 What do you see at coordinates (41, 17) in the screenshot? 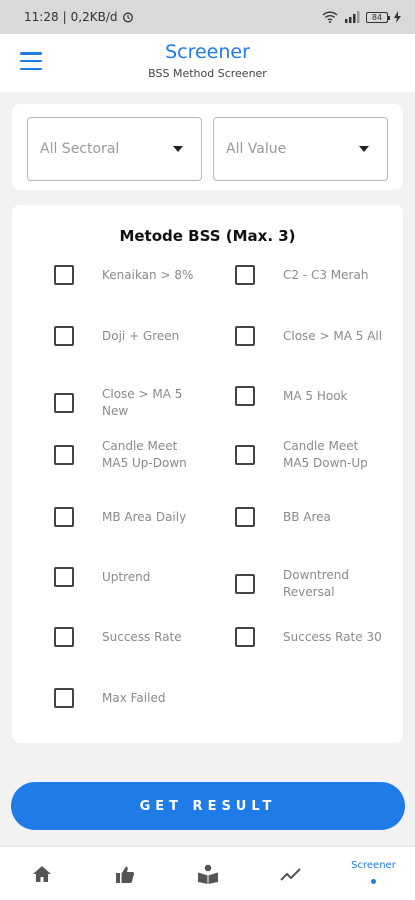
I see `status-time: 11:28` at bounding box center [41, 17].